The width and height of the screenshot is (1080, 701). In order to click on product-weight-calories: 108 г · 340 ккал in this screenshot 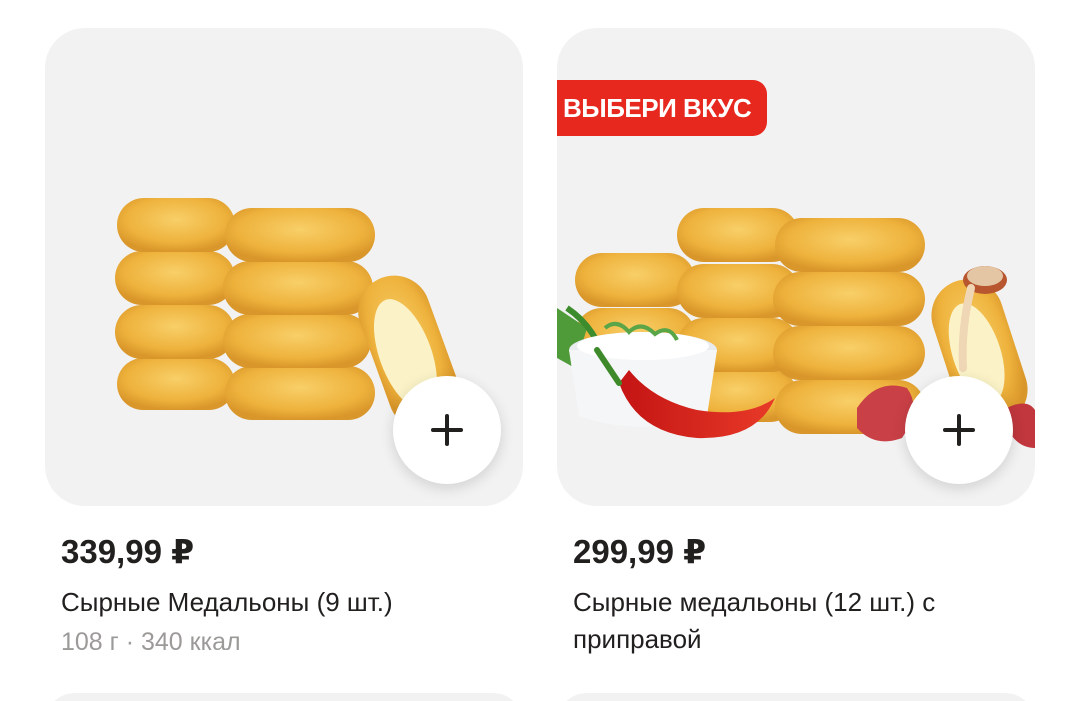, I will do `click(151, 642)`.